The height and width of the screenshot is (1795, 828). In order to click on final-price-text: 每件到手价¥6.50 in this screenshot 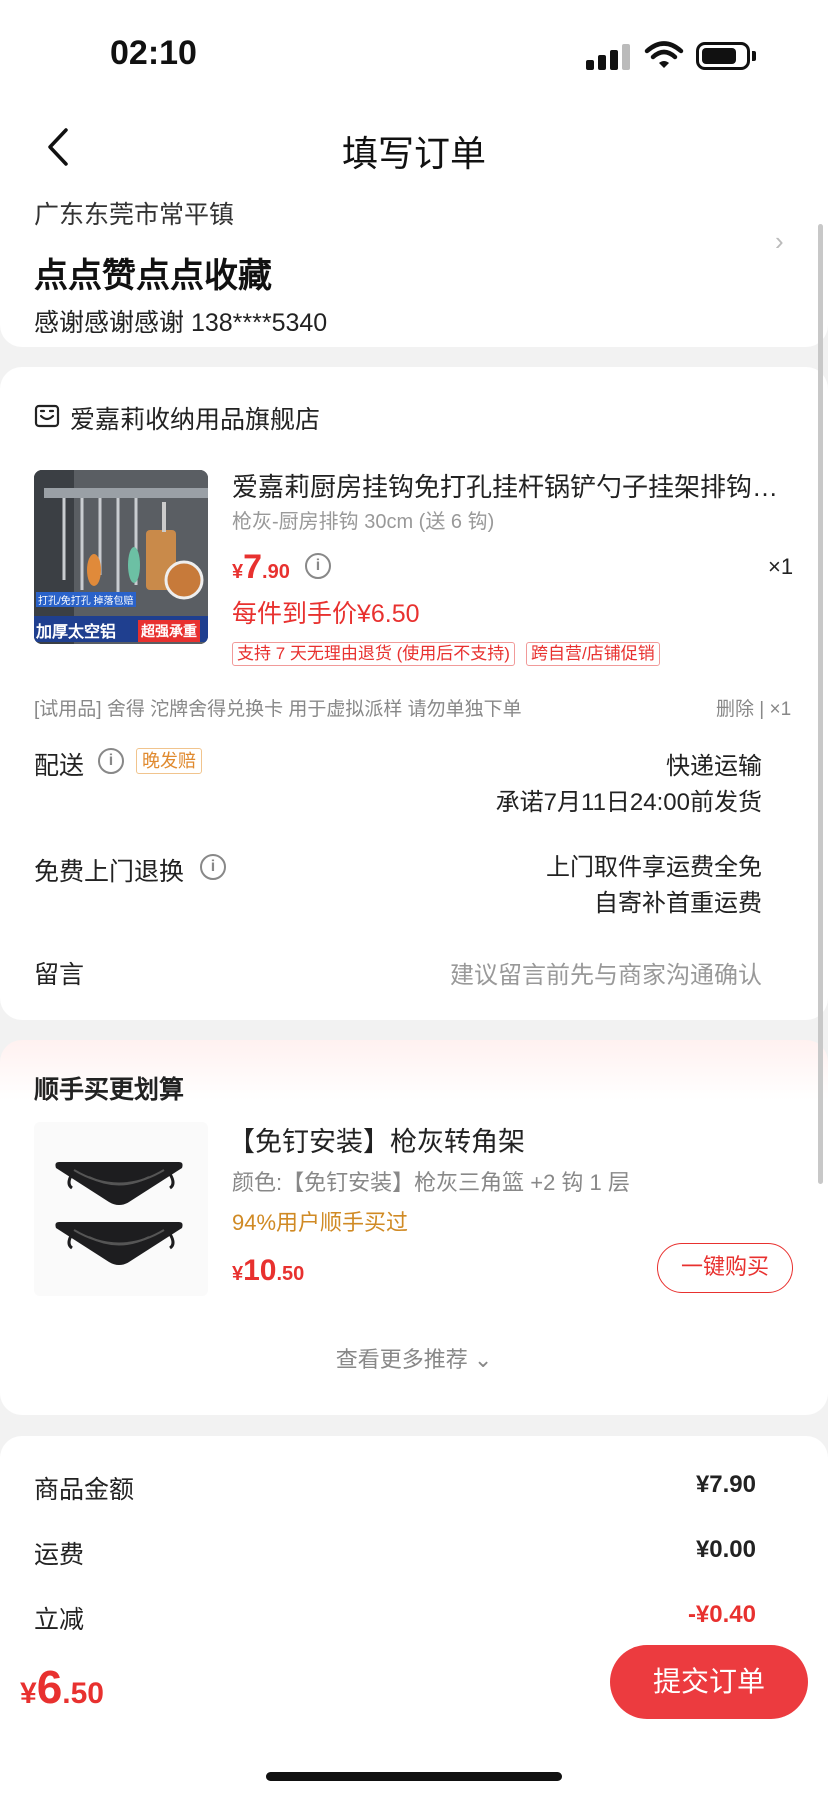, I will do `click(326, 614)`.